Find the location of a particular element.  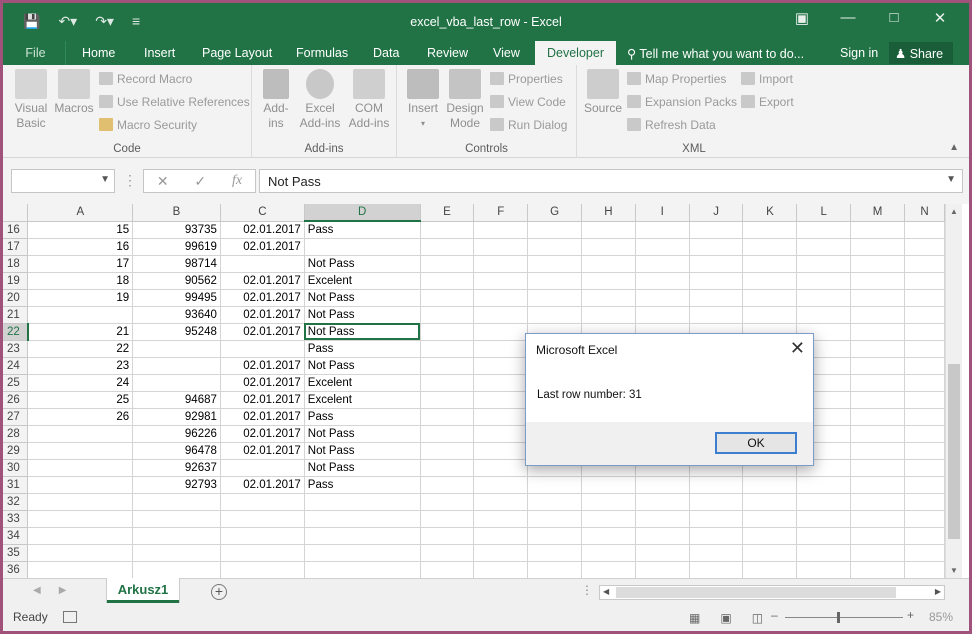

visual-basic-button: Visual Basic is located at coordinates (31, 100).